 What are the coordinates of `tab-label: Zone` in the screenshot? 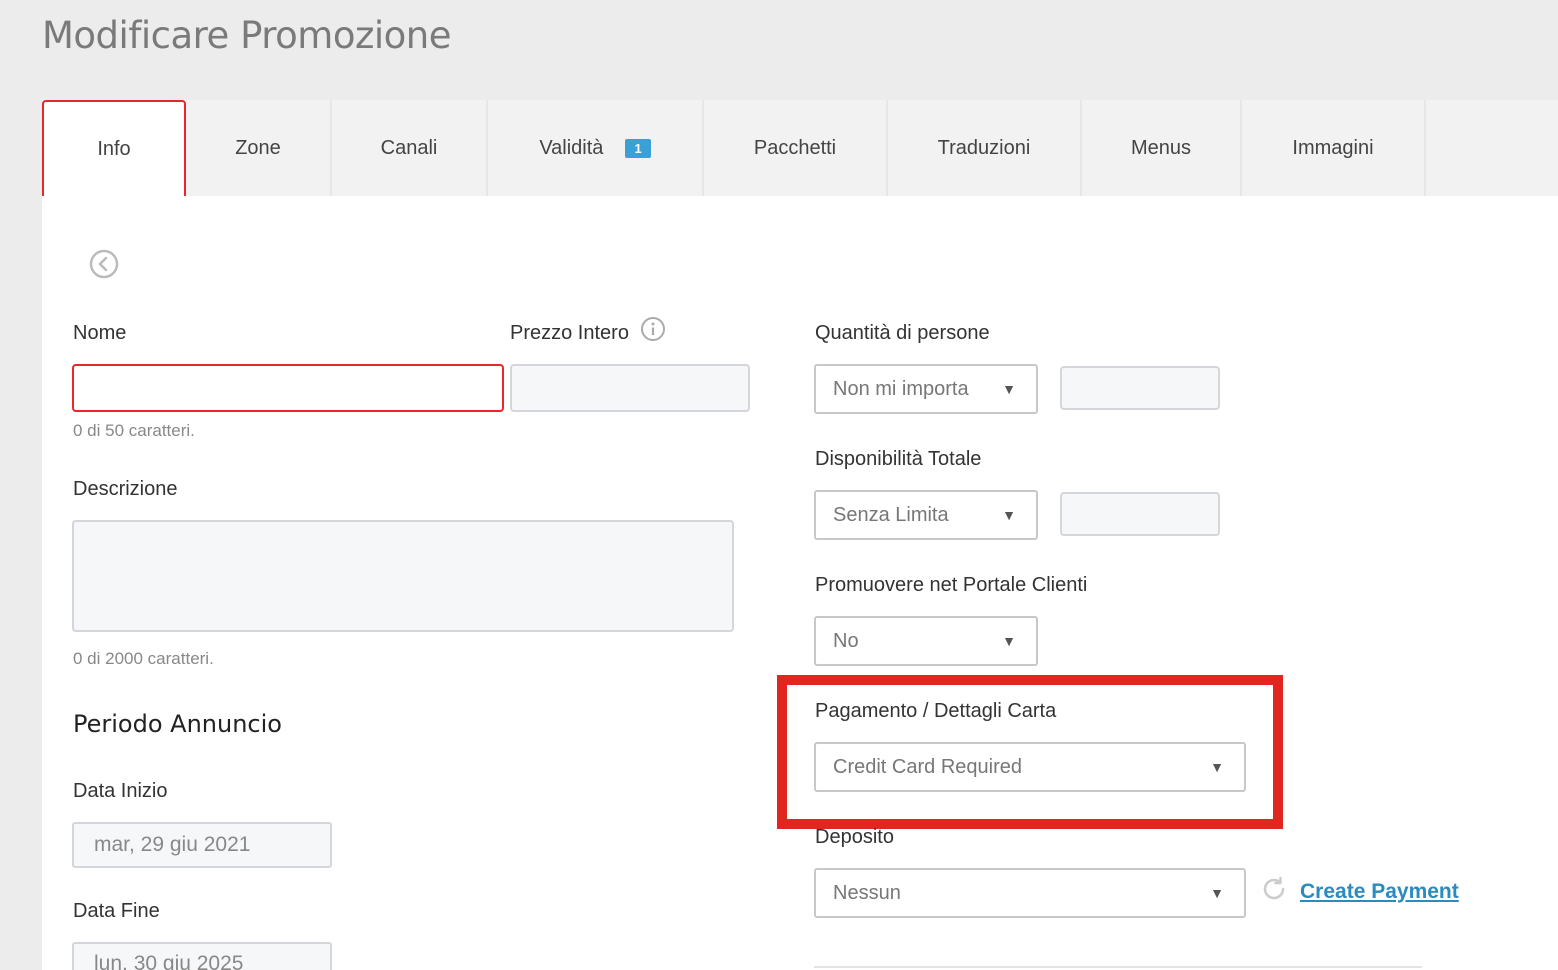 It's located at (258, 147).